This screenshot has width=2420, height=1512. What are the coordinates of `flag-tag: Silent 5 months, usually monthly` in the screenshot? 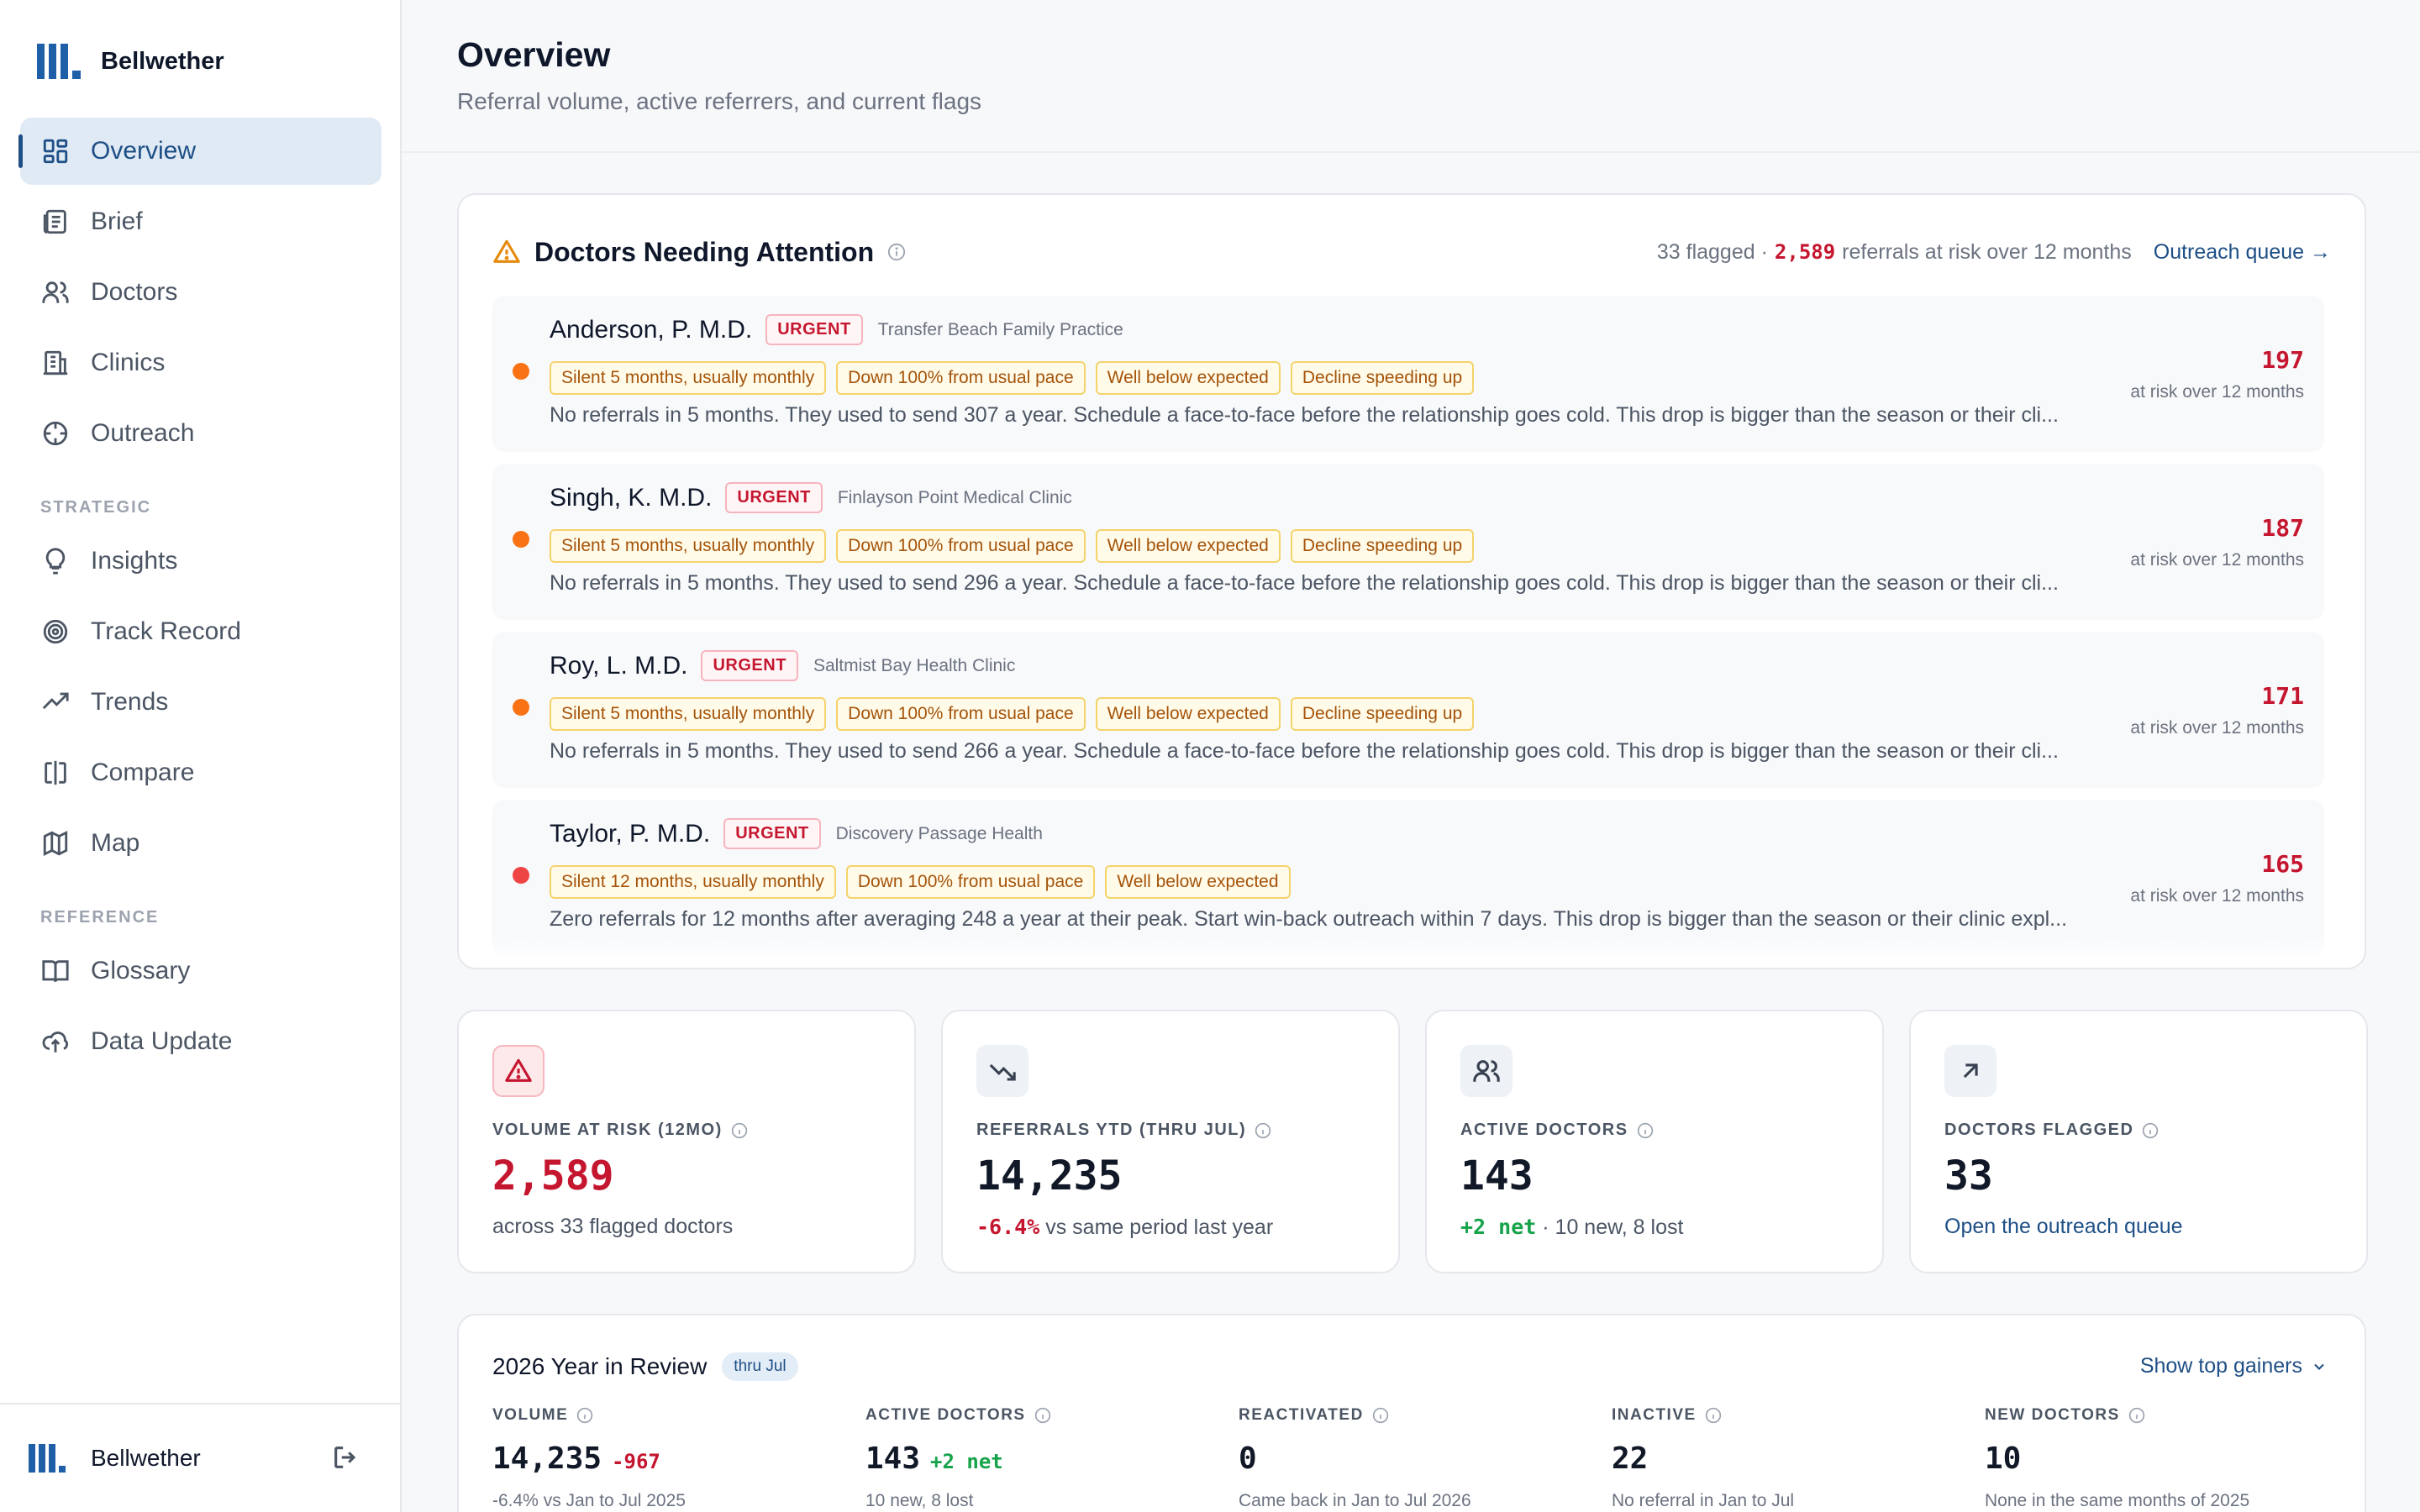 It's located at (688, 378).